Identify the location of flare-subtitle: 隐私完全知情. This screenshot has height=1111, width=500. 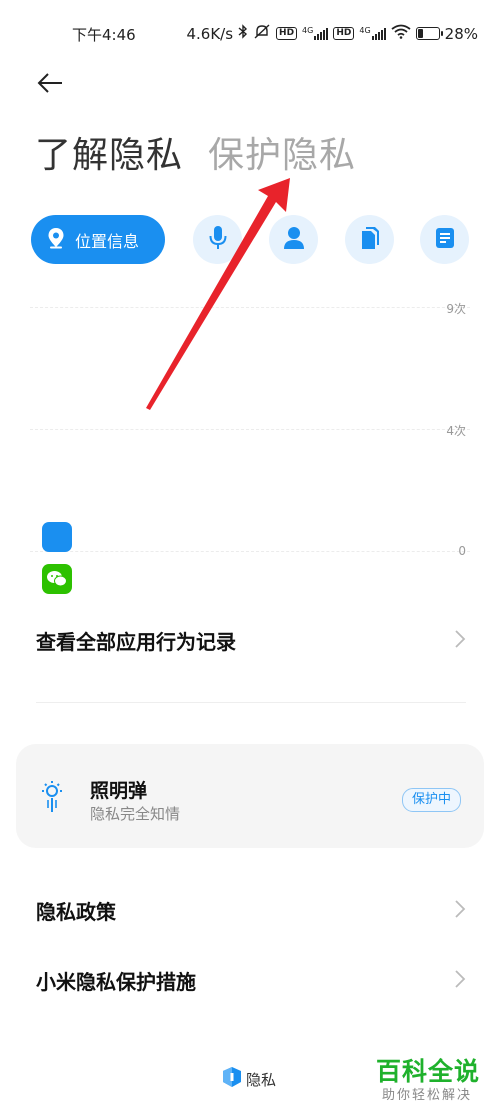
(135, 814).